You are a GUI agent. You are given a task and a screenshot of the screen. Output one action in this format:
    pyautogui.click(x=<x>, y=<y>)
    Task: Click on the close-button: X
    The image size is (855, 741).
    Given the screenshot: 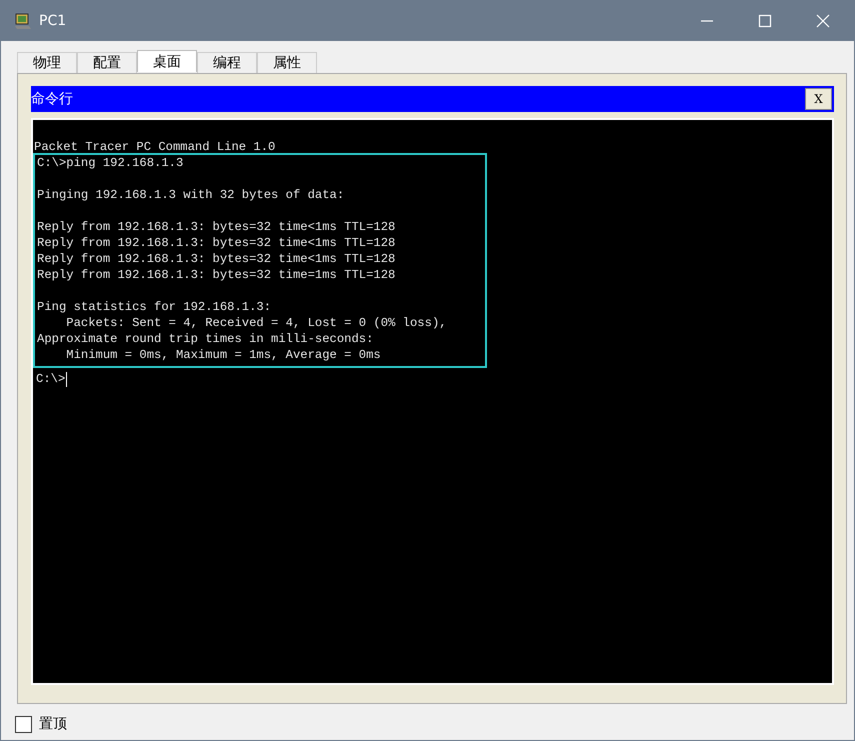 What is the action you would take?
    pyautogui.click(x=818, y=99)
    